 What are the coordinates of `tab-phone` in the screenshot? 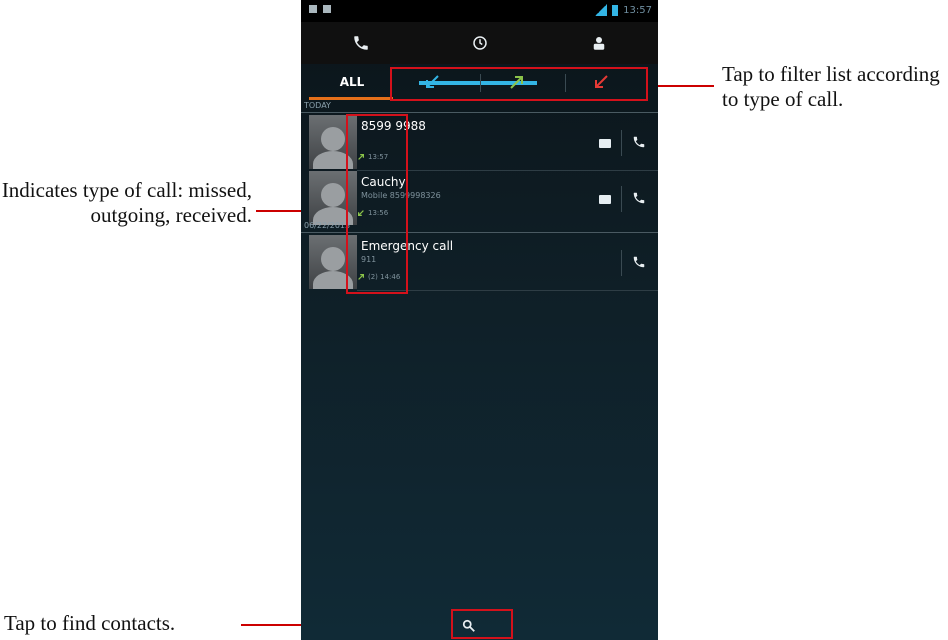 It's located at (360, 43).